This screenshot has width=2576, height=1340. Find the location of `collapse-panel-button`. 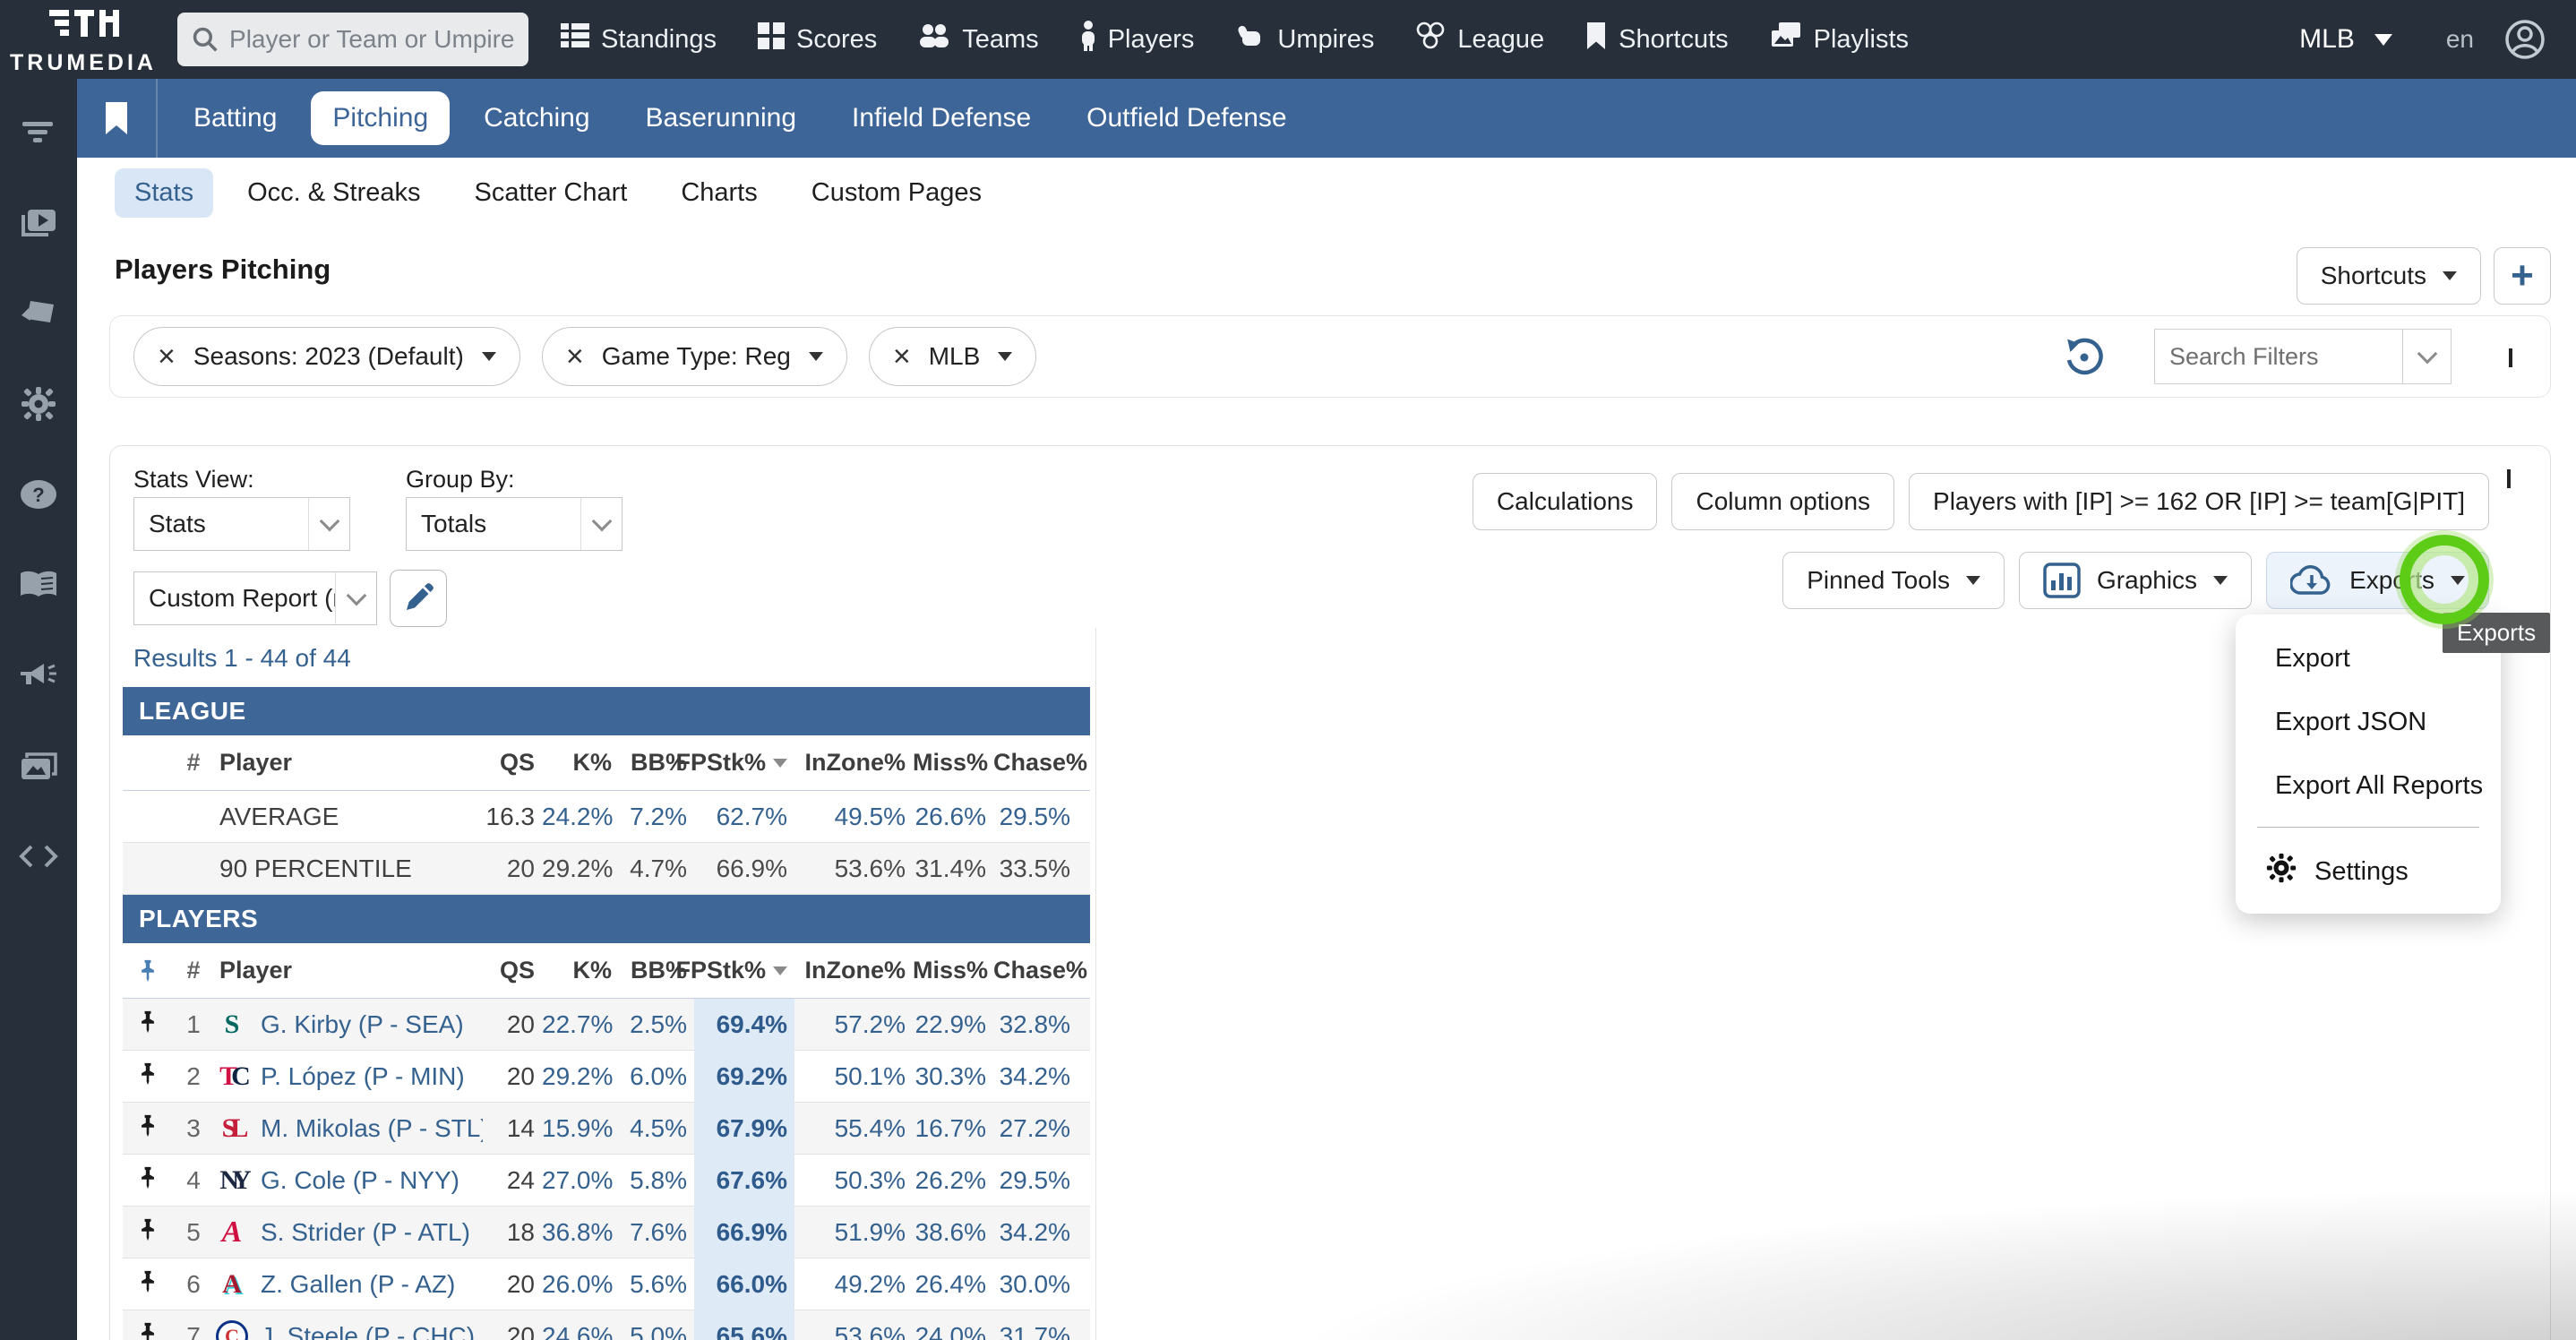

collapse-panel-button is located at coordinates (2509, 478).